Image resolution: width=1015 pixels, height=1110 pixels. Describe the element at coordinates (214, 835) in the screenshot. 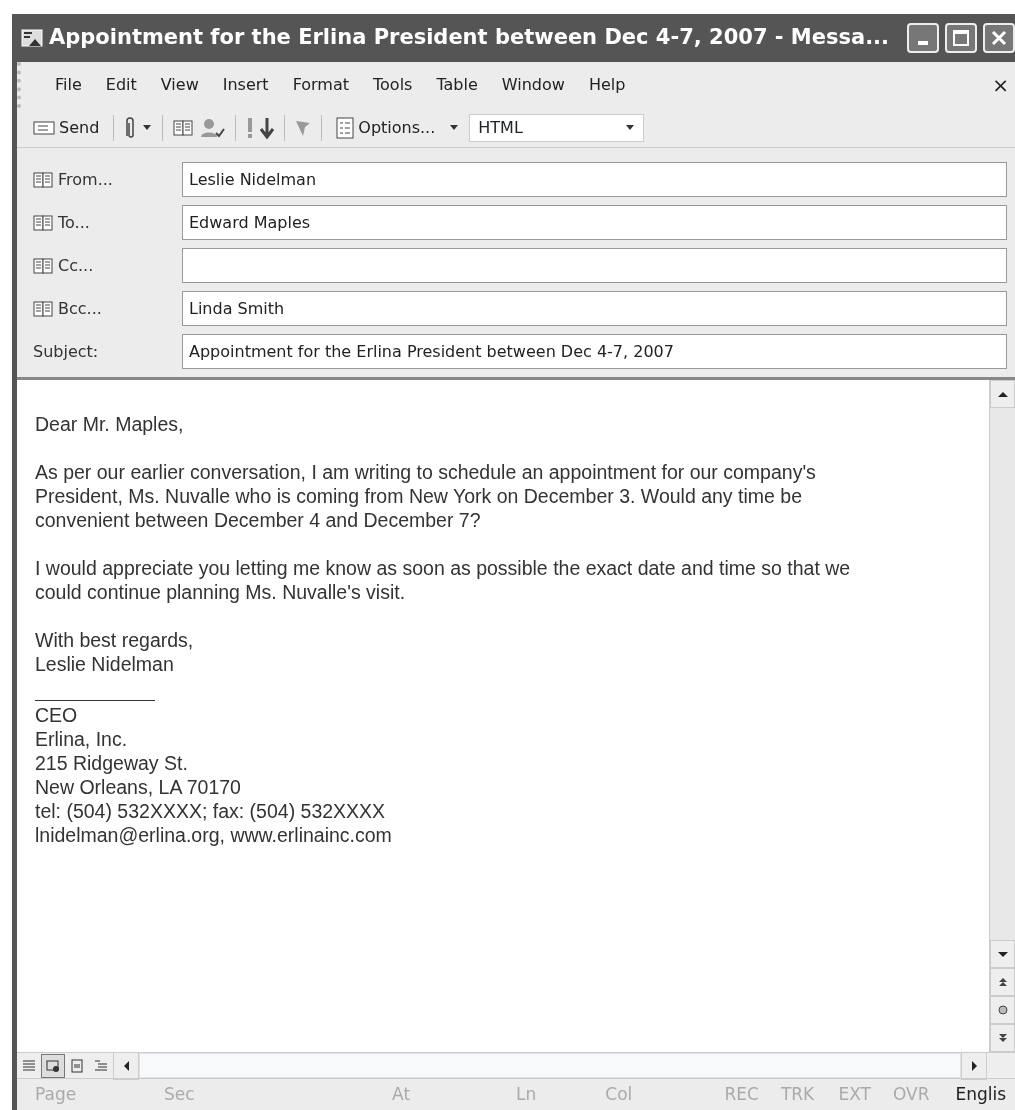

I see `signature-line: lnidelman@erlina.org, www.erlinainc.com` at that location.